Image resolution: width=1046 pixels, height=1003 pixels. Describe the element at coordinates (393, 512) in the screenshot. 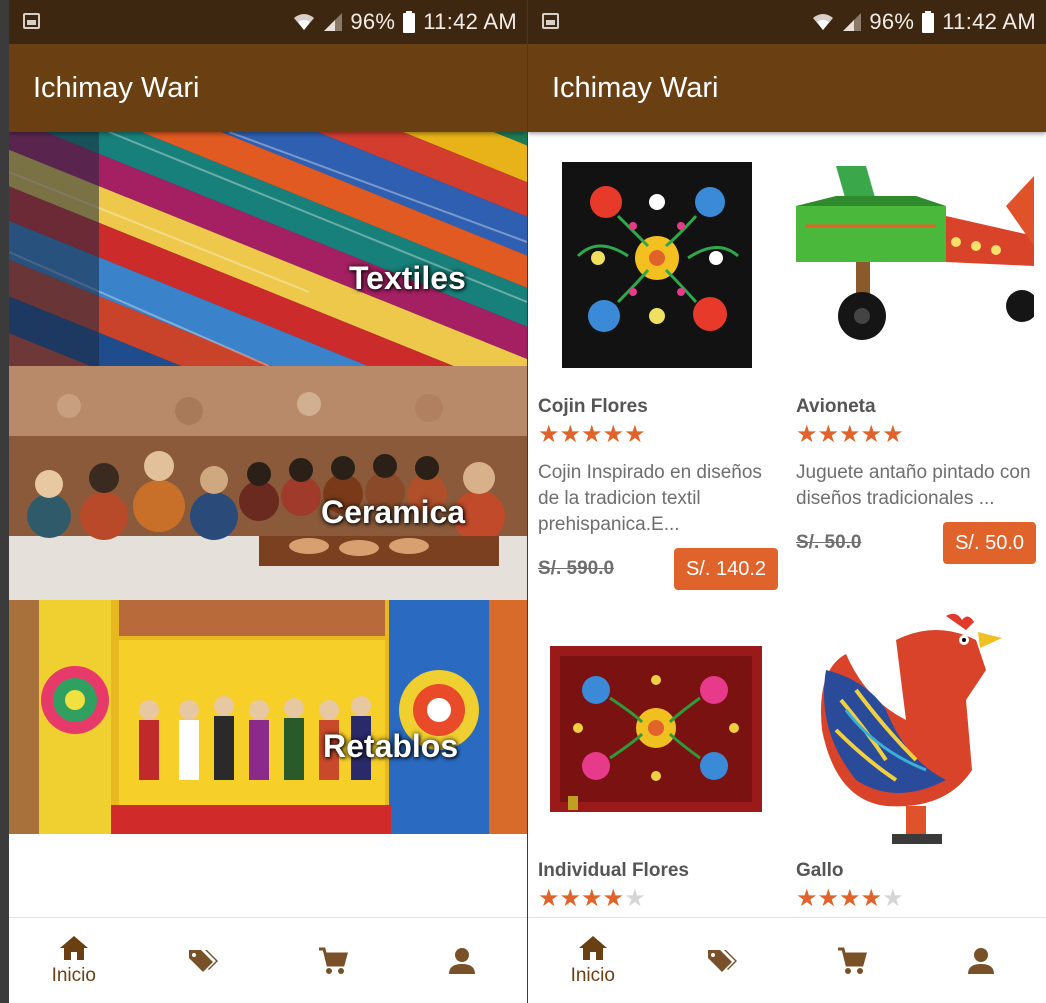

I see `category-label: Ceramica` at that location.